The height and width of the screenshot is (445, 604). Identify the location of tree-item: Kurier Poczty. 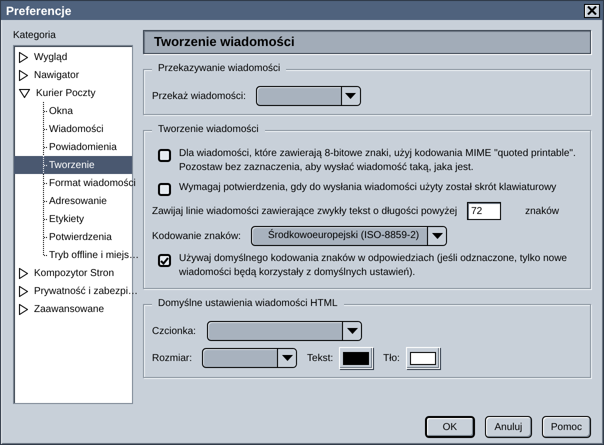
(65, 93).